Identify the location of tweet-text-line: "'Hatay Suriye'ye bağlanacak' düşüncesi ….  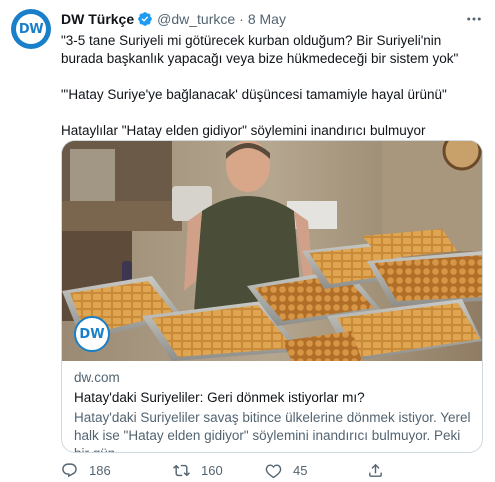
(254, 94).